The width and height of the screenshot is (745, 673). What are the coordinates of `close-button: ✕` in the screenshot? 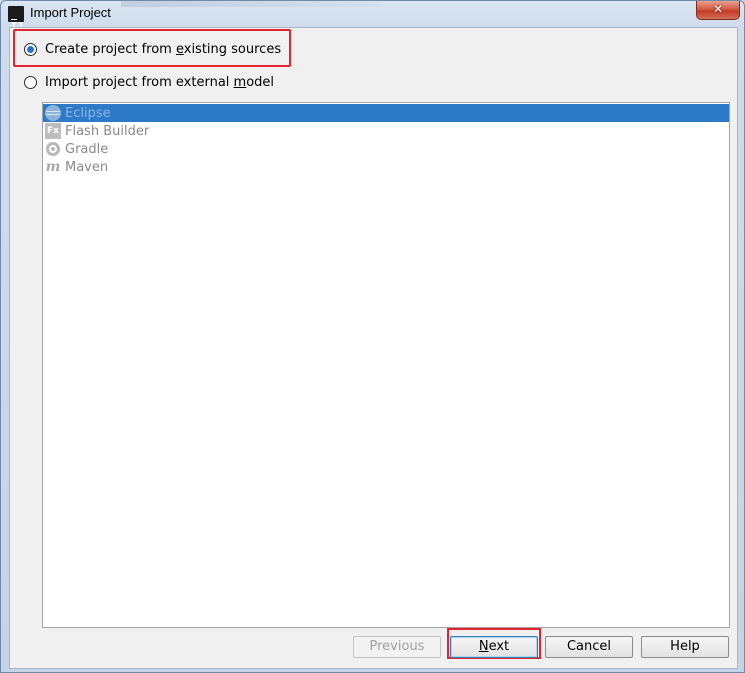 It's located at (718, 10).